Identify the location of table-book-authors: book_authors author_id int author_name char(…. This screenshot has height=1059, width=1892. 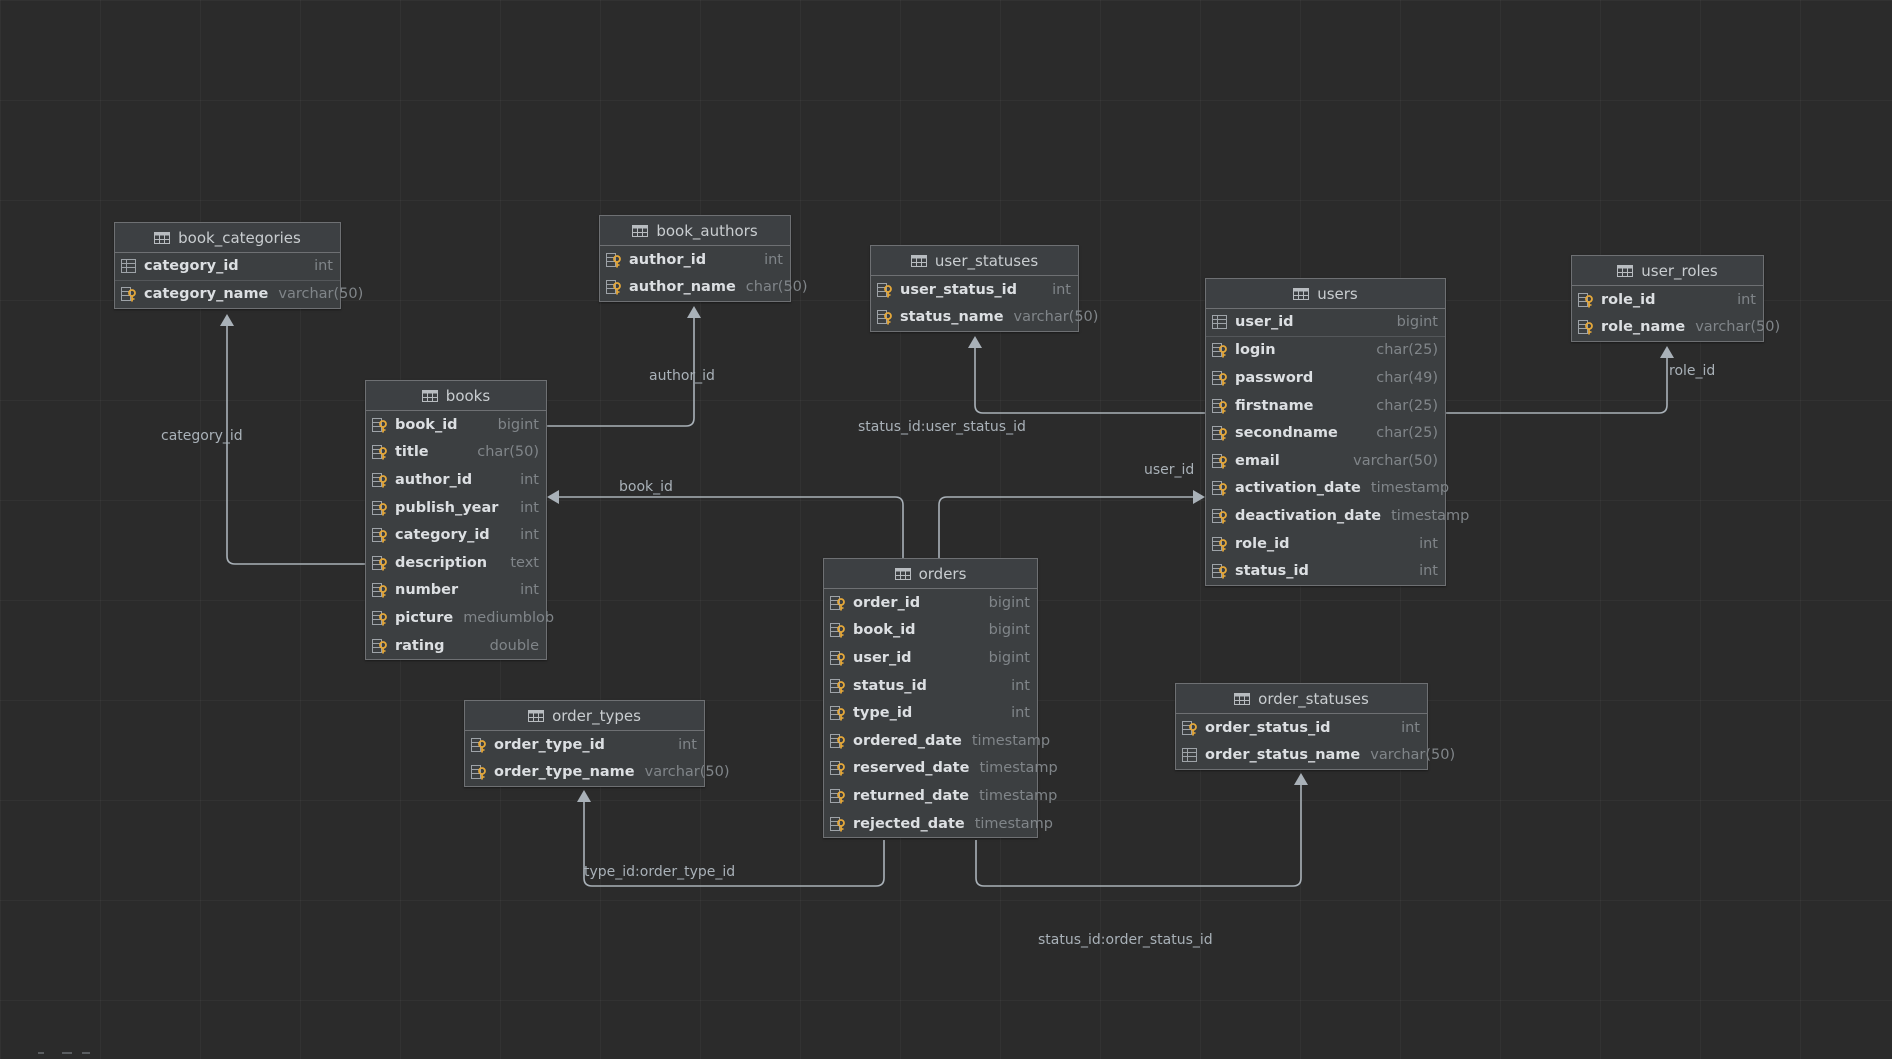
(703, 259).